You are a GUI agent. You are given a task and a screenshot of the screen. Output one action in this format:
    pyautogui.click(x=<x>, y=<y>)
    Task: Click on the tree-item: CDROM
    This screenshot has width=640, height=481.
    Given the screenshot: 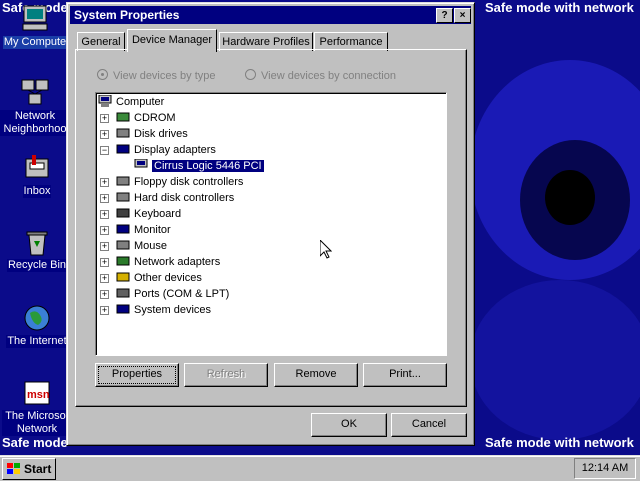 What is the action you would take?
    pyautogui.click(x=146, y=118)
    